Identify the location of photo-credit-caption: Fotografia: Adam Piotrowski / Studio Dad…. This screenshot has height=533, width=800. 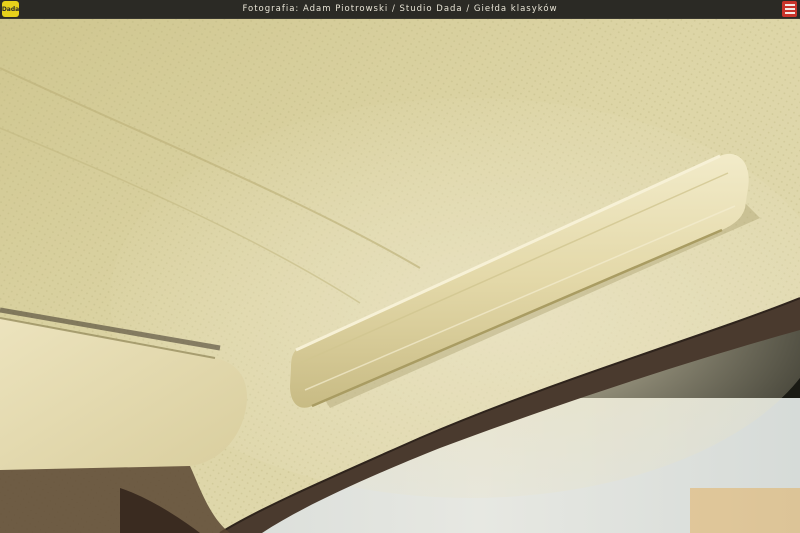
(400, 9).